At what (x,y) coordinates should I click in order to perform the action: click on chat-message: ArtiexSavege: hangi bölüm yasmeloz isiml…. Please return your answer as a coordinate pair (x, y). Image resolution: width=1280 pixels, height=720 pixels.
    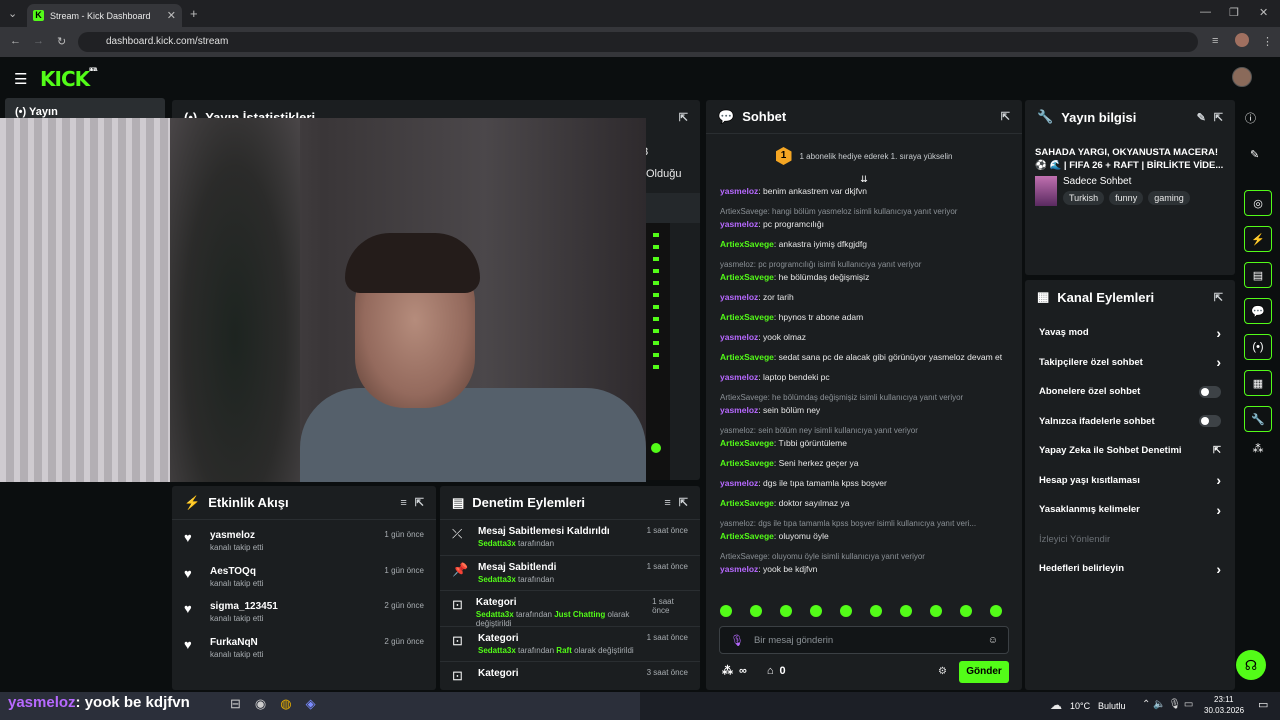
    Looking at the image, I should click on (864, 218).